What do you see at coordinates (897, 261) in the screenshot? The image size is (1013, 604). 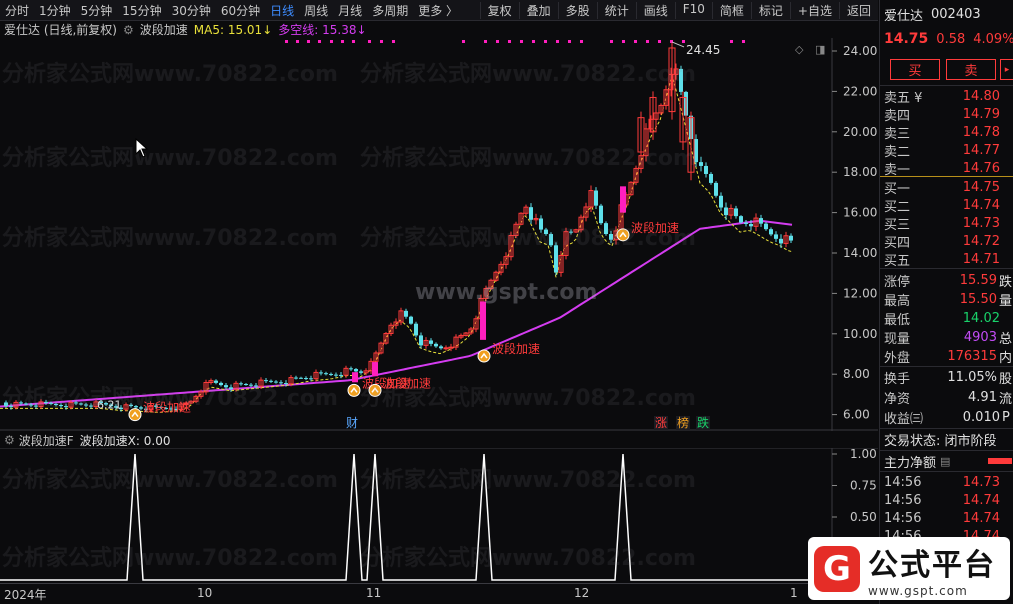 I see `bid-row-5-label: 买五` at bounding box center [897, 261].